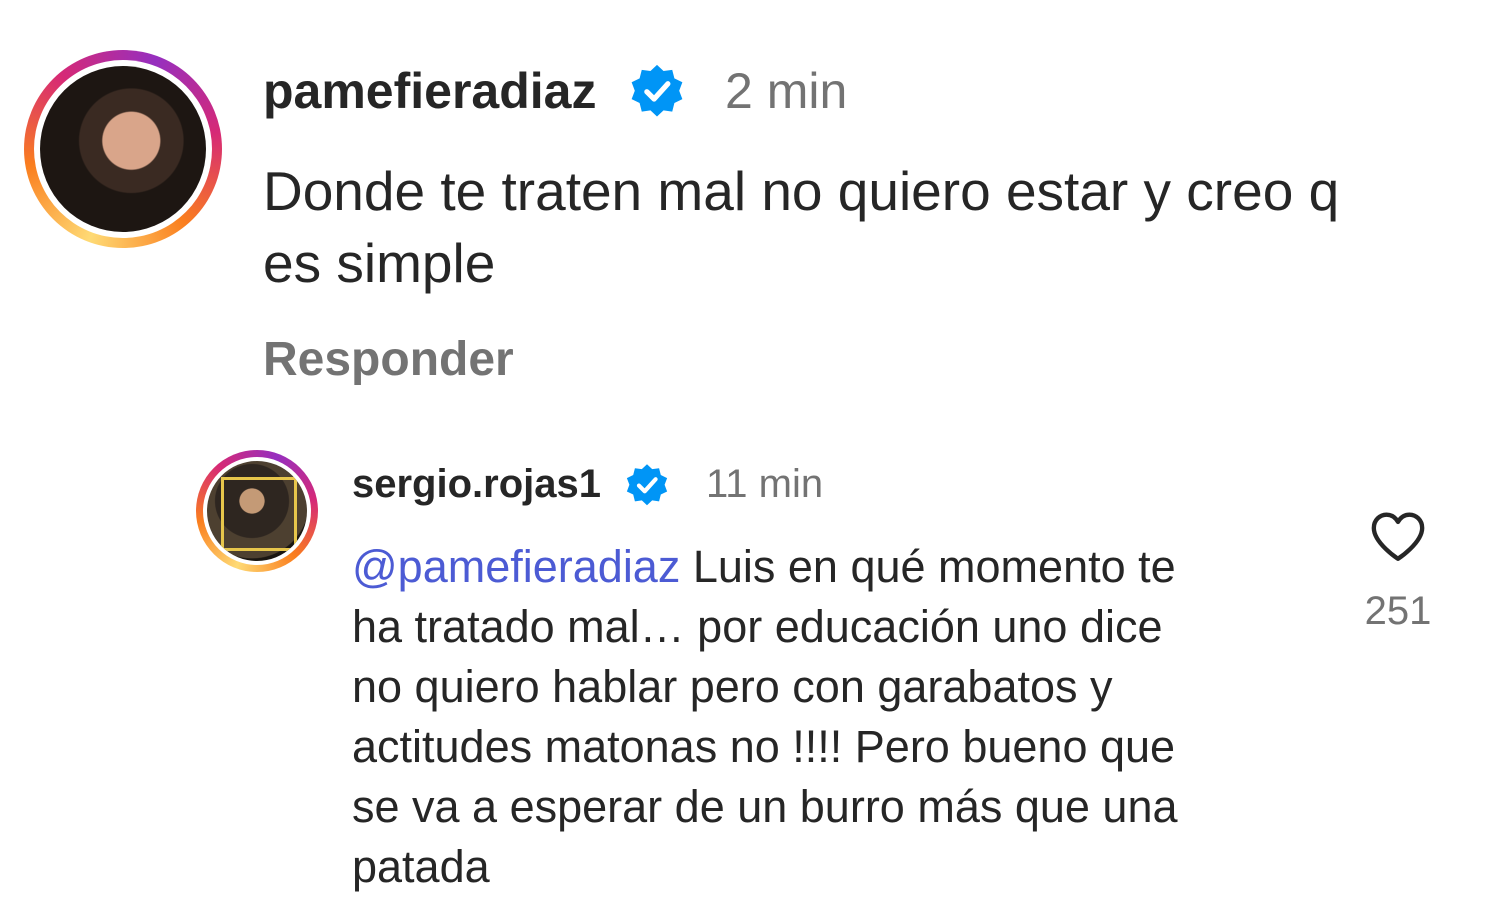 The width and height of the screenshot is (1500, 900). Describe the element at coordinates (429, 91) in the screenshot. I see `comment-username: pamefieradiaz` at that location.